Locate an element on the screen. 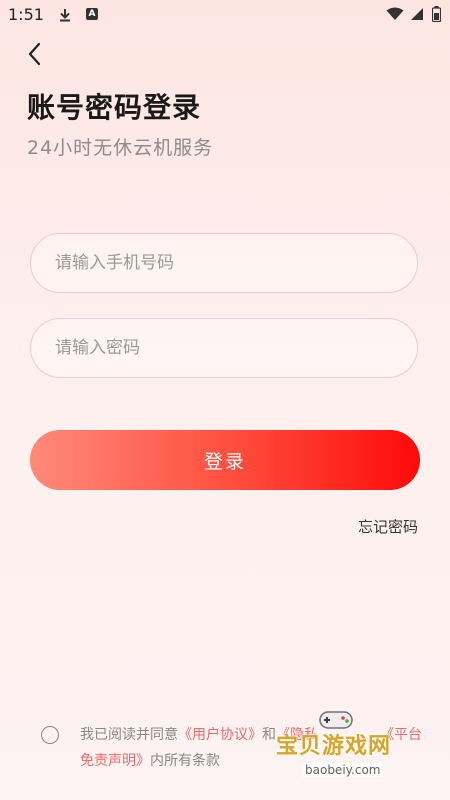 This screenshot has height=800, width=450. chevron-left-icon is located at coordinates (34, 54).